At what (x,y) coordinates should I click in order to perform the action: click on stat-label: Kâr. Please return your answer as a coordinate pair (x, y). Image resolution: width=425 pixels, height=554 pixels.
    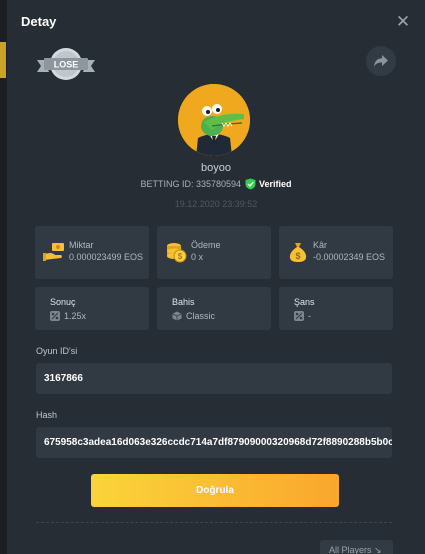
    Looking at the image, I should click on (320, 245).